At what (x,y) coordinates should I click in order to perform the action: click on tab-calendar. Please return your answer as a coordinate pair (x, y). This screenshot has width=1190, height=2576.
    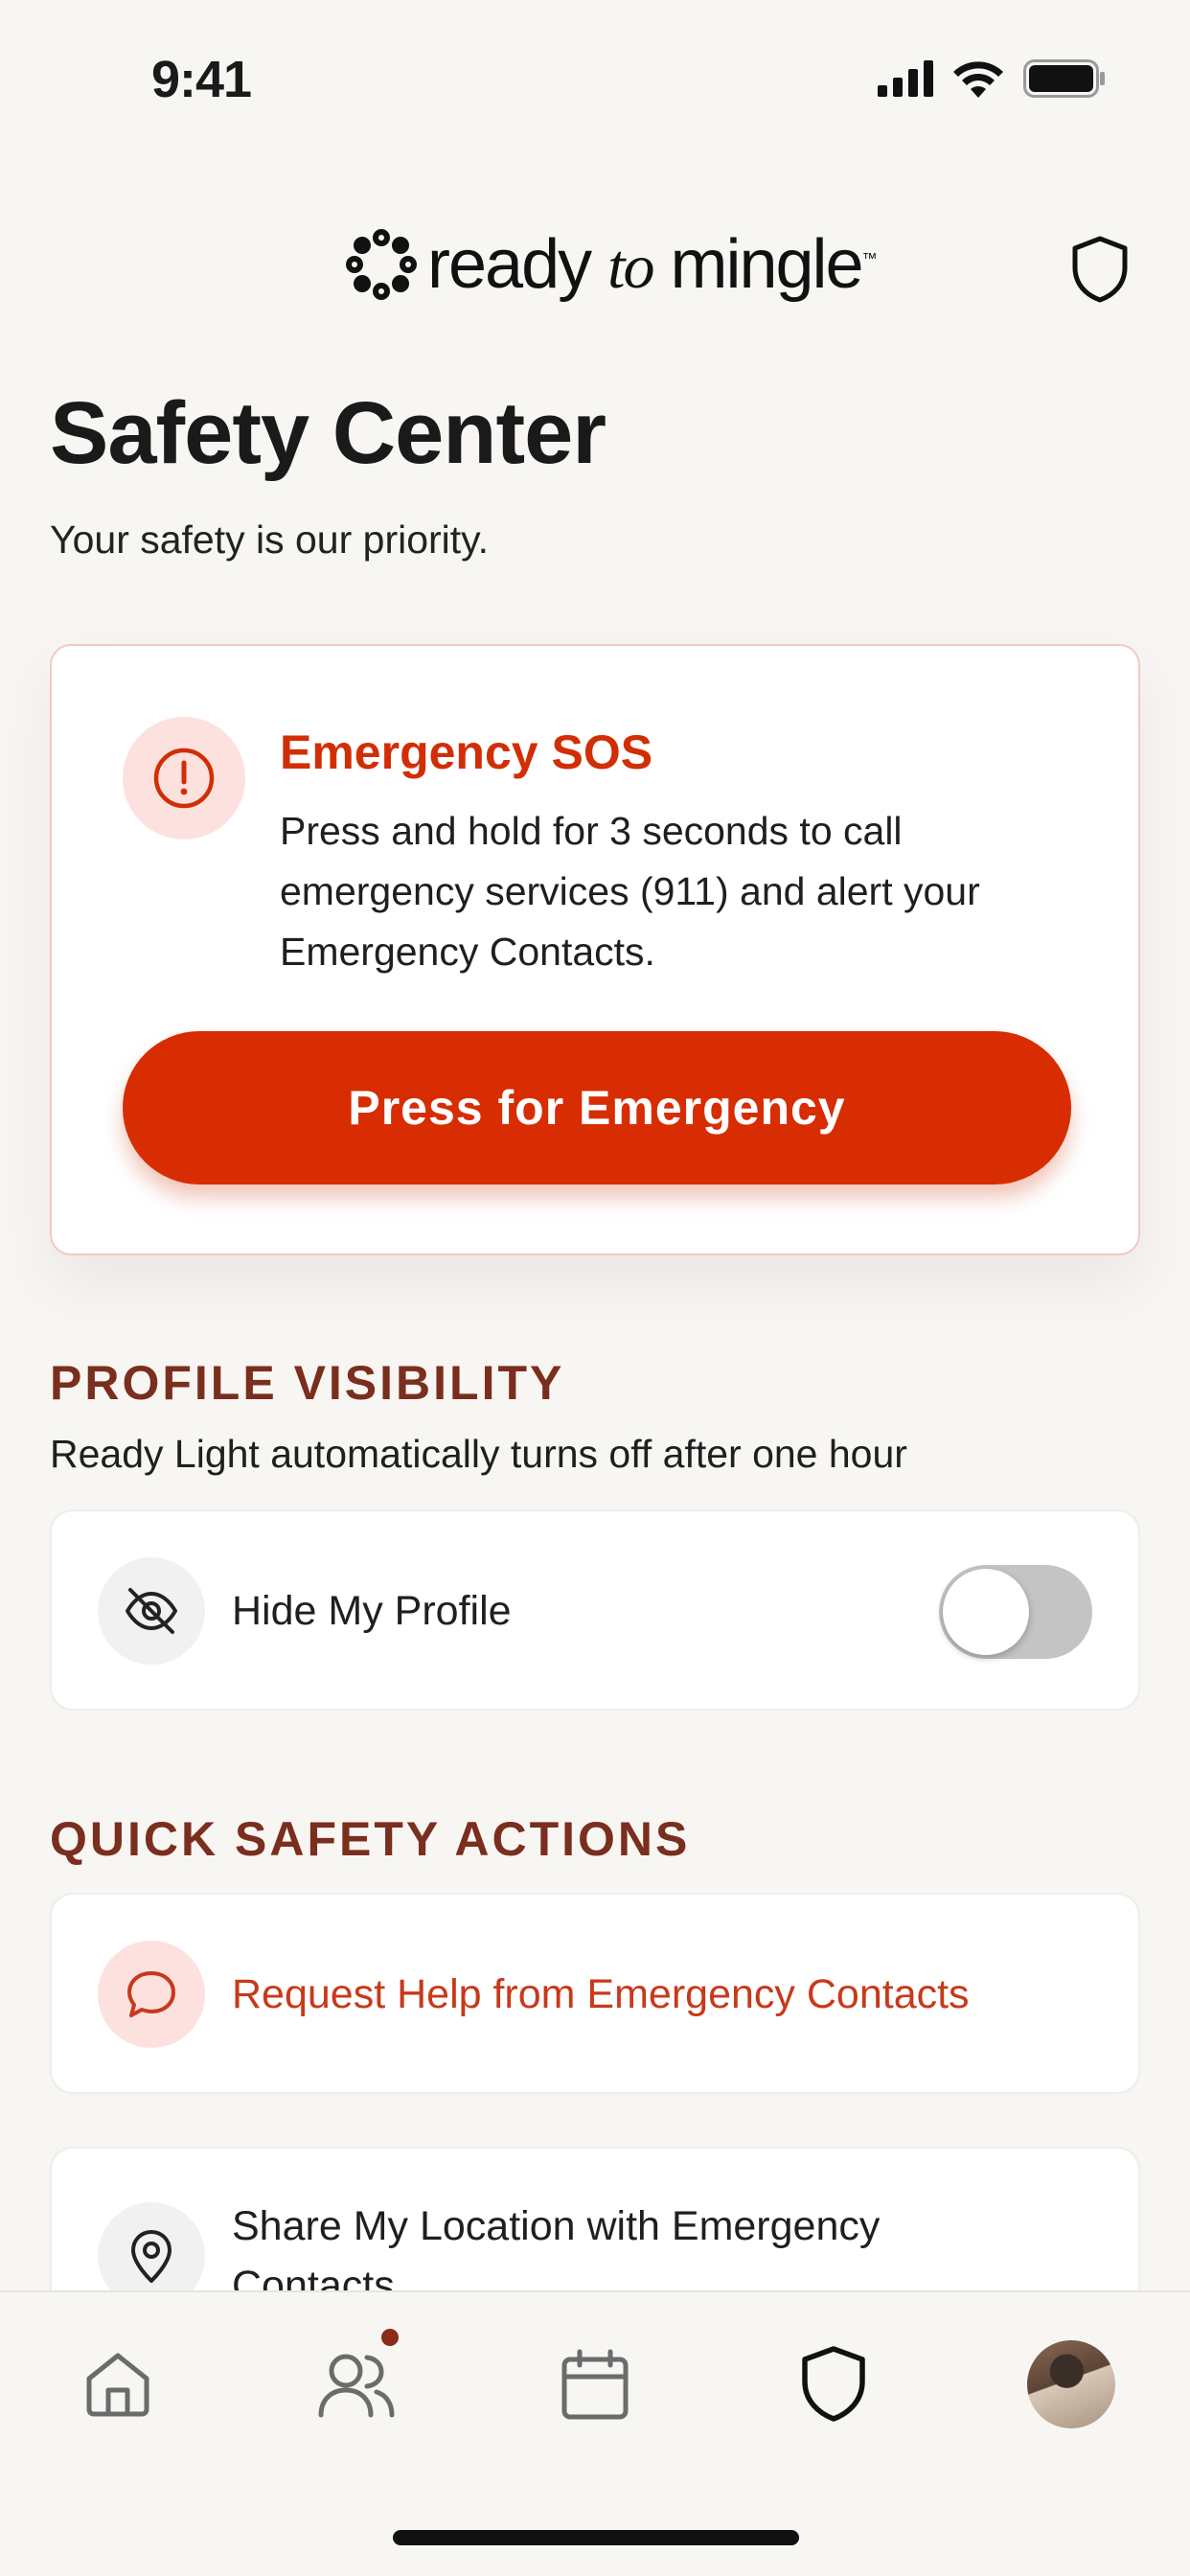
    Looking at the image, I should click on (595, 2384).